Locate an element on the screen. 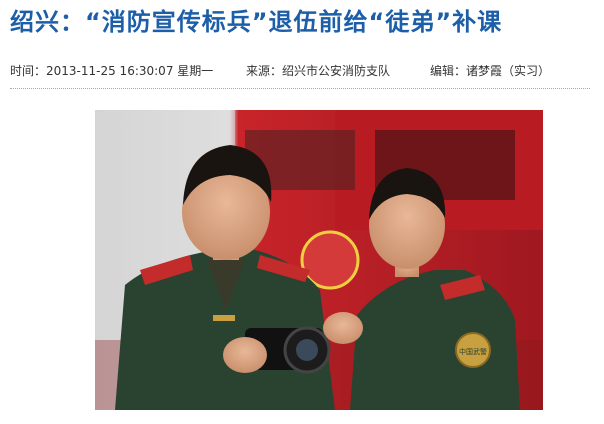 The width and height of the screenshot is (604, 424). article-headline: 绍兴：“消防宣传标兵”退伍前给“徒弟”补课 is located at coordinates (256, 22).